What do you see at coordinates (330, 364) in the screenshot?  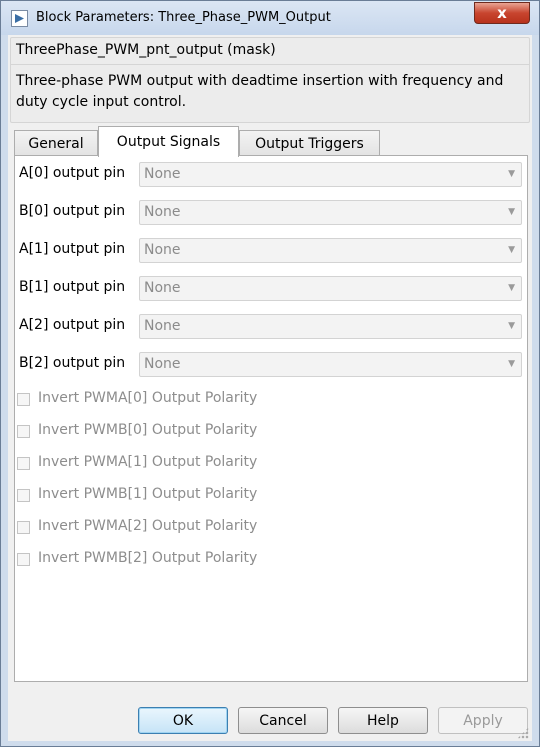 I see `b2-output-pin-select: None ▼` at bounding box center [330, 364].